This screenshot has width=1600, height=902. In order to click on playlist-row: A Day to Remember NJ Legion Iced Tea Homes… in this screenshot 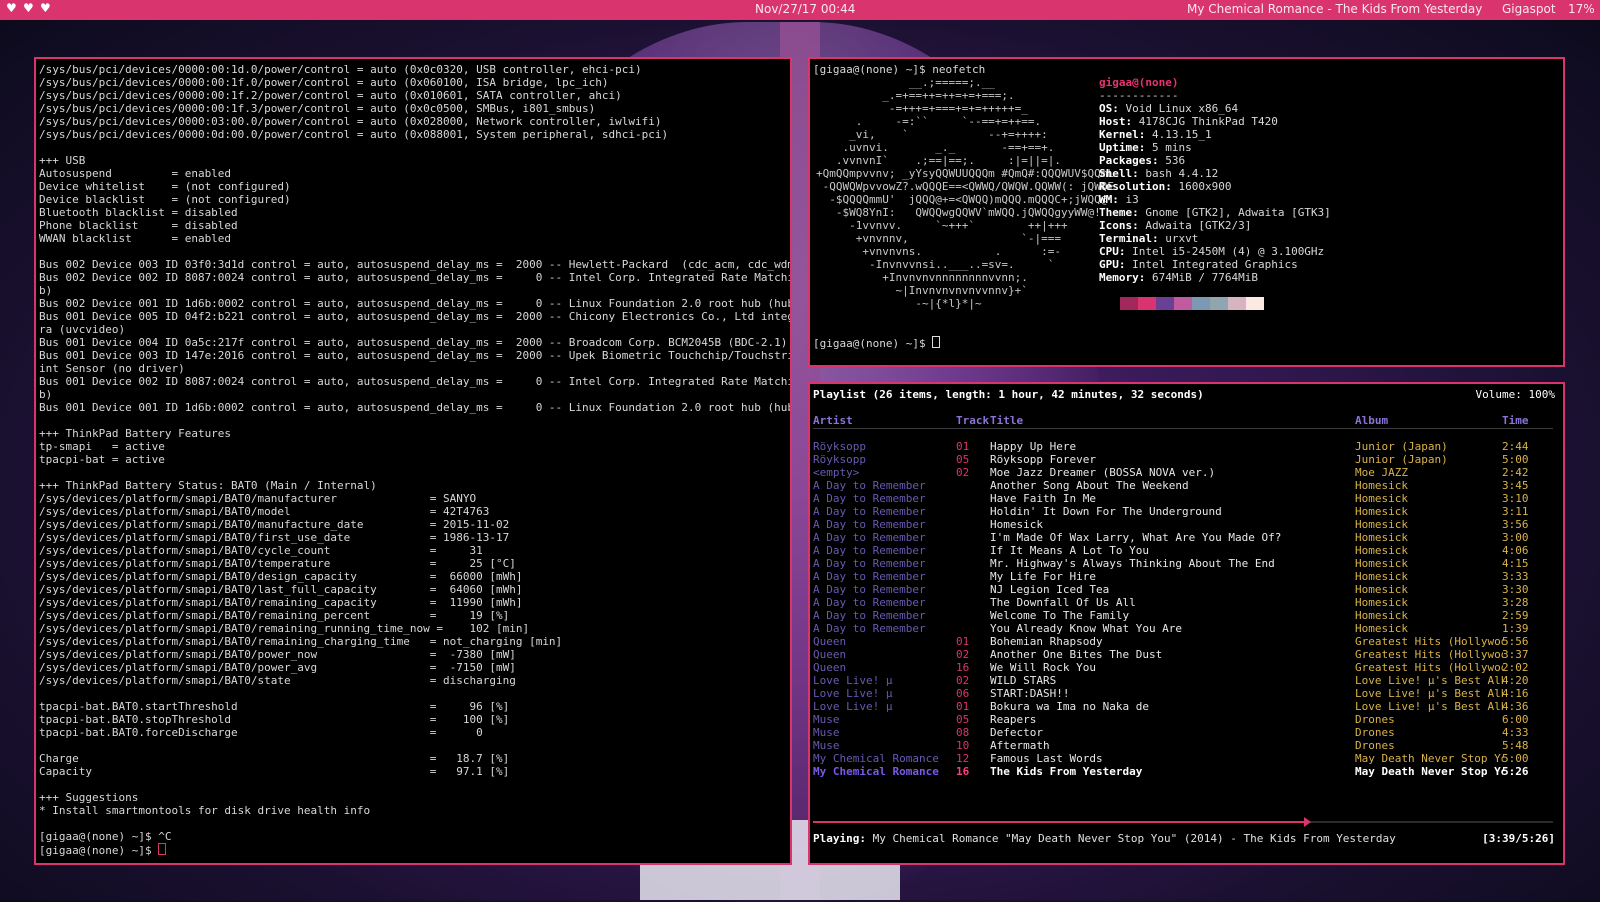, I will do `click(1183, 589)`.